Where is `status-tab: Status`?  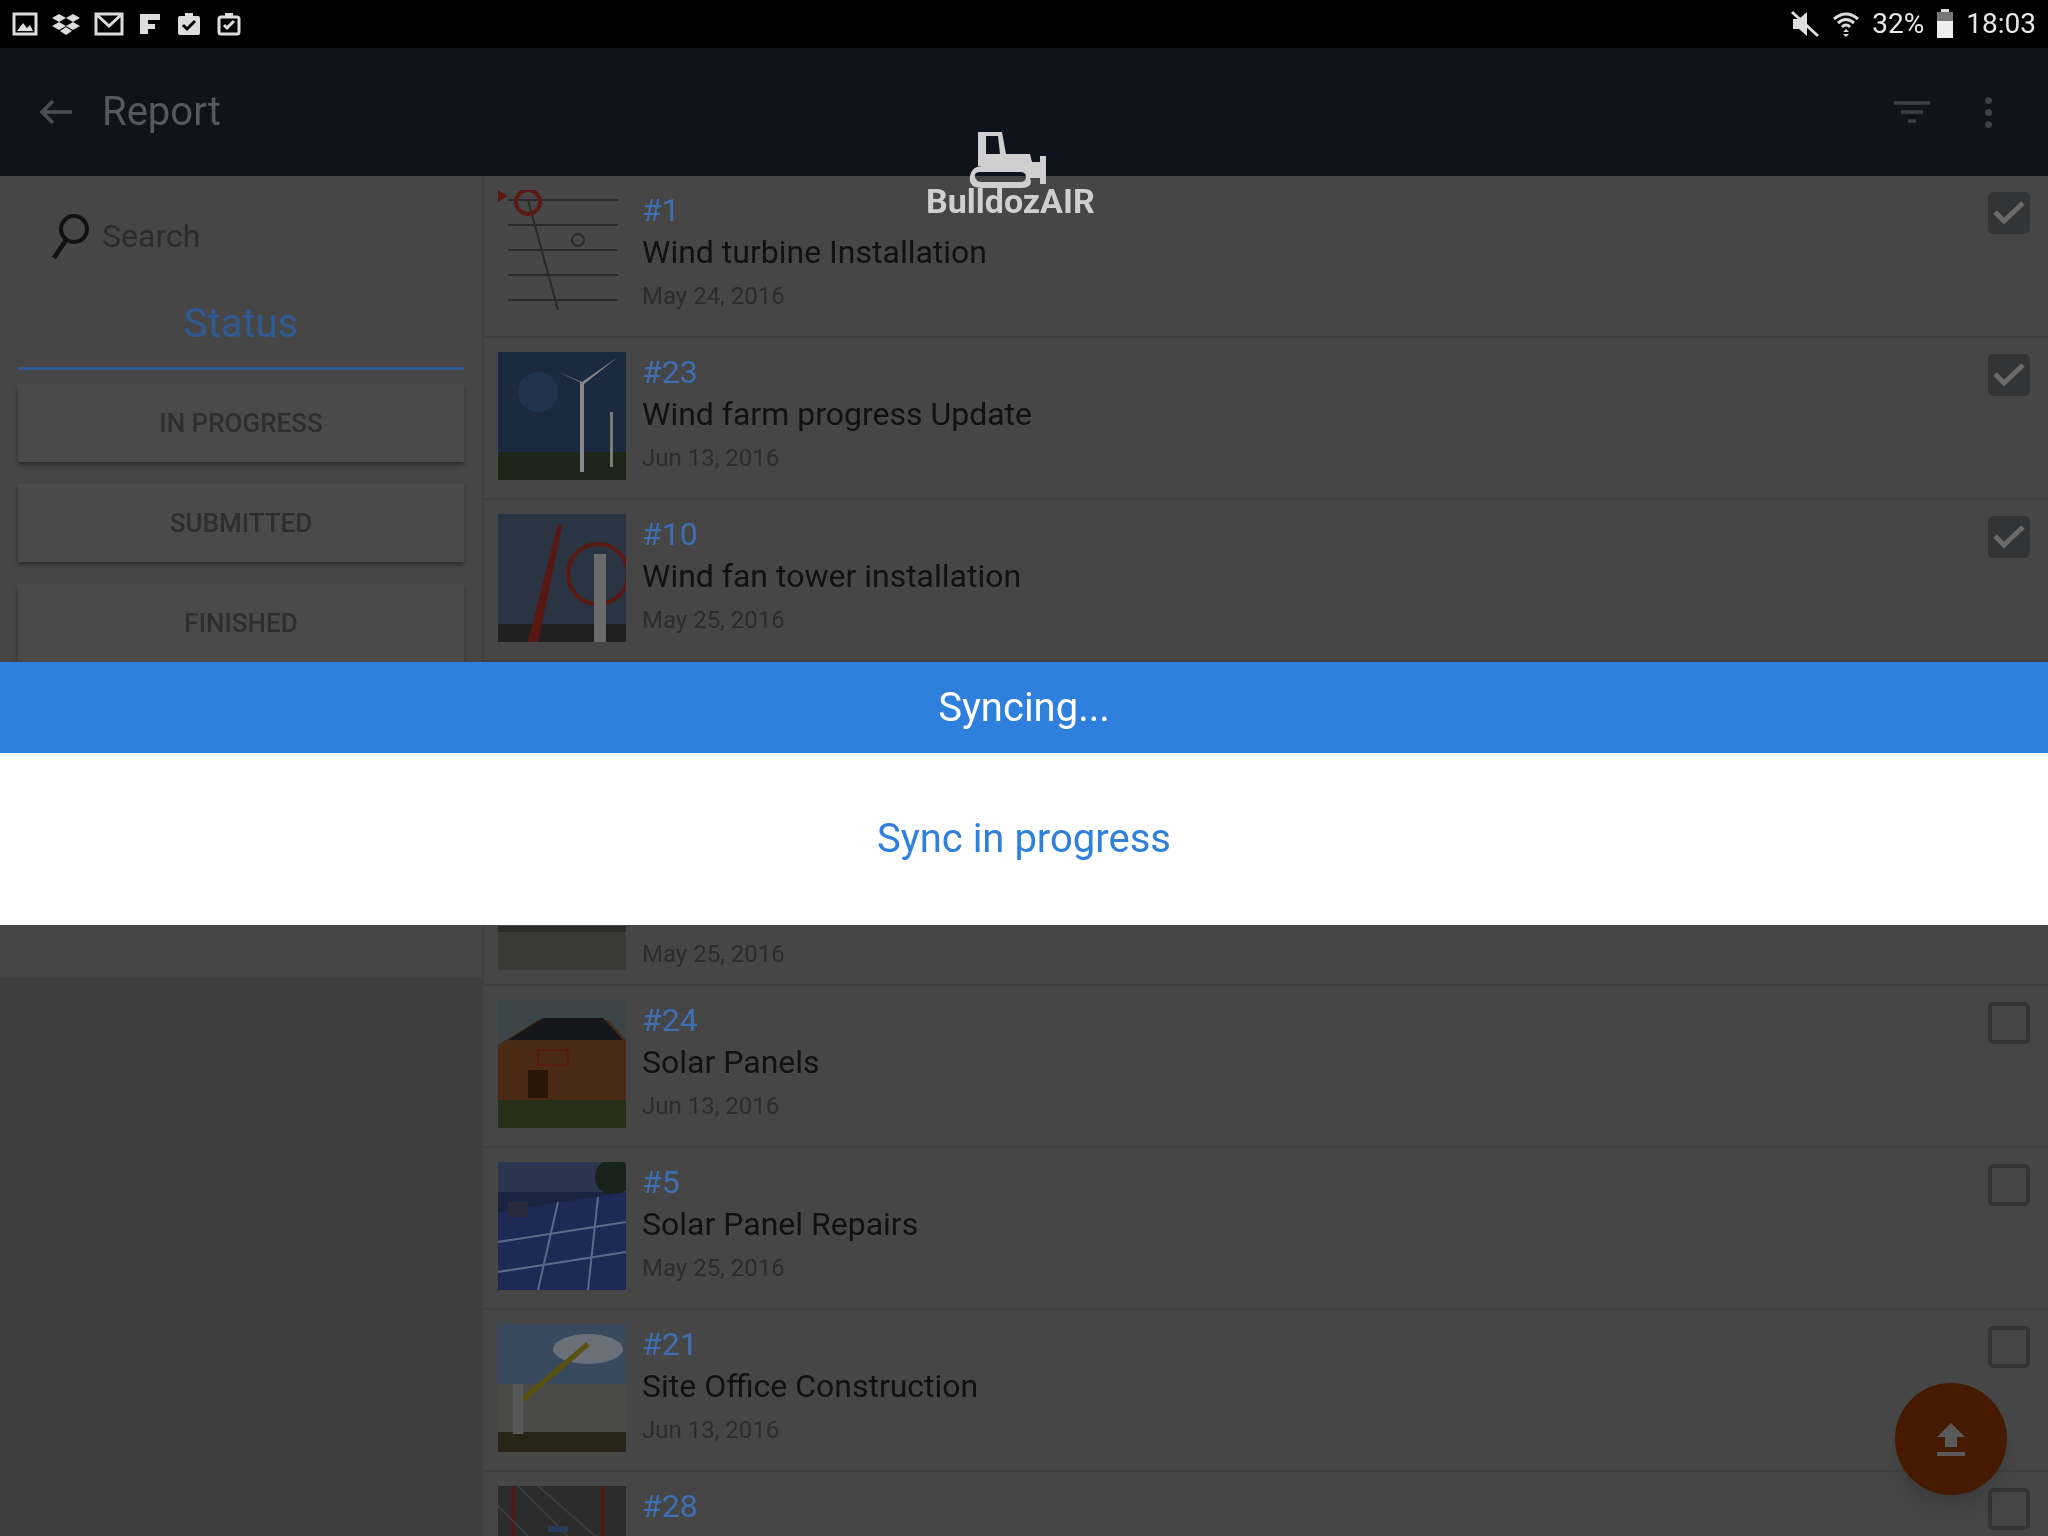 status-tab: Status is located at coordinates (241, 325).